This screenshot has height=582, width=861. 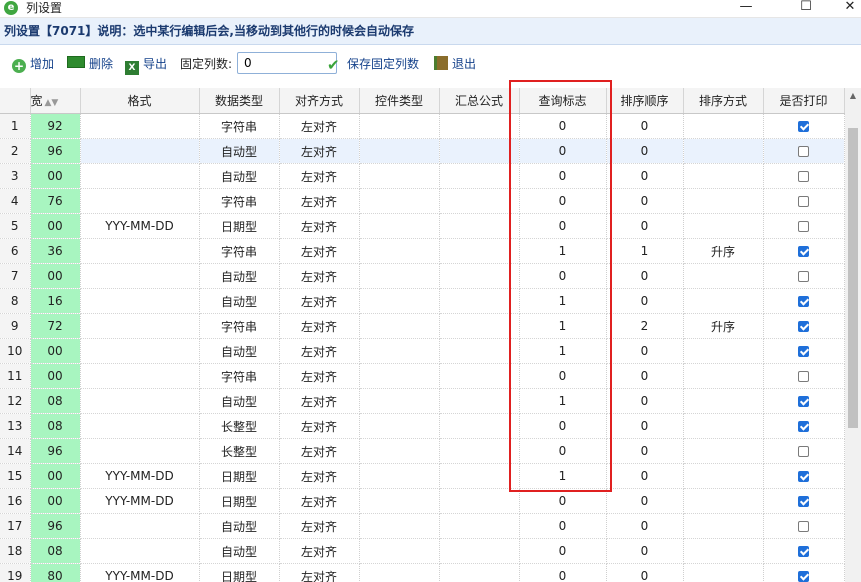 What do you see at coordinates (746, 8) in the screenshot?
I see `minimize-button: —` at bounding box center [746, 8].